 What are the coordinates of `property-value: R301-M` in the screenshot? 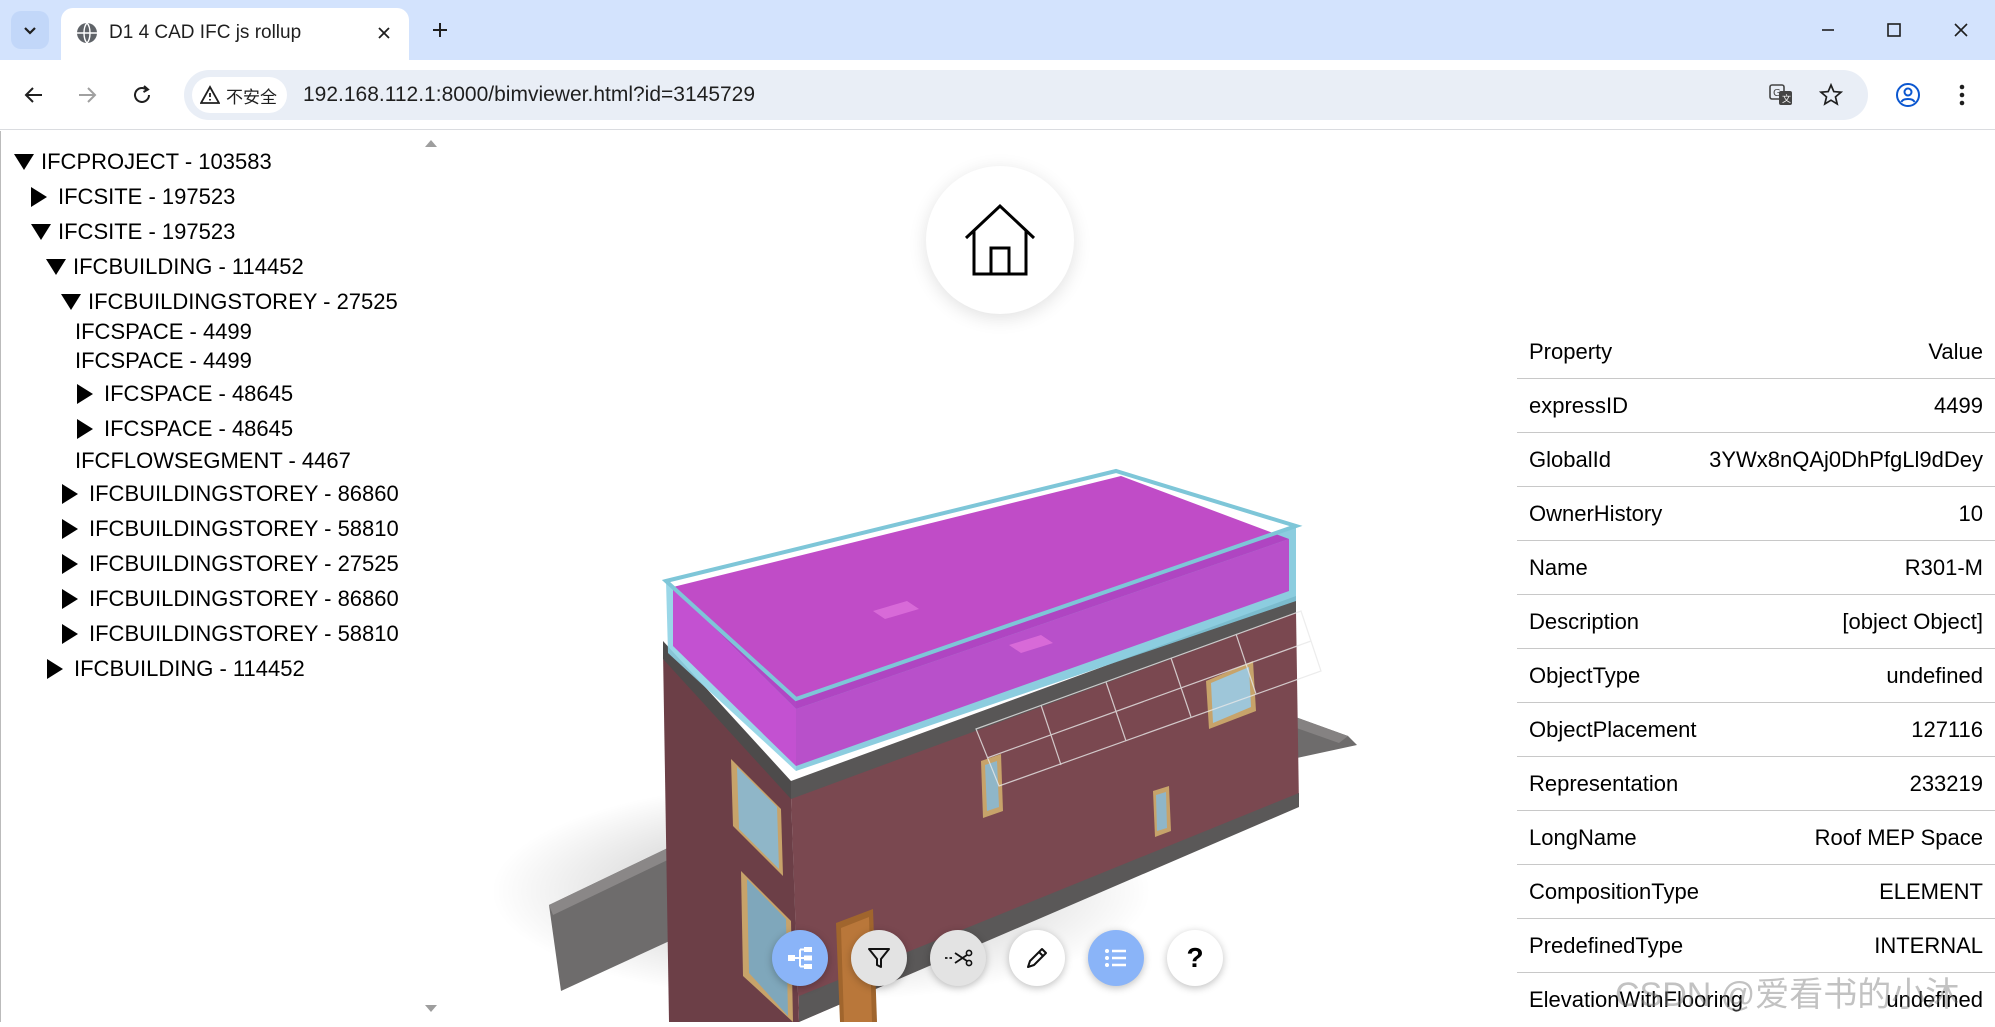 It's located at (1943, 567).